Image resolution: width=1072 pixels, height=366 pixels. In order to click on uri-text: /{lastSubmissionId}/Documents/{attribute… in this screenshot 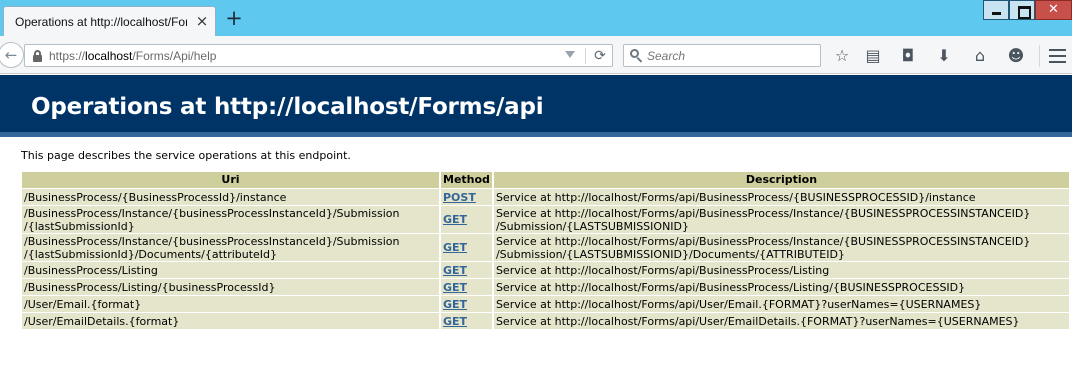, I will do `click(151, 254)`.